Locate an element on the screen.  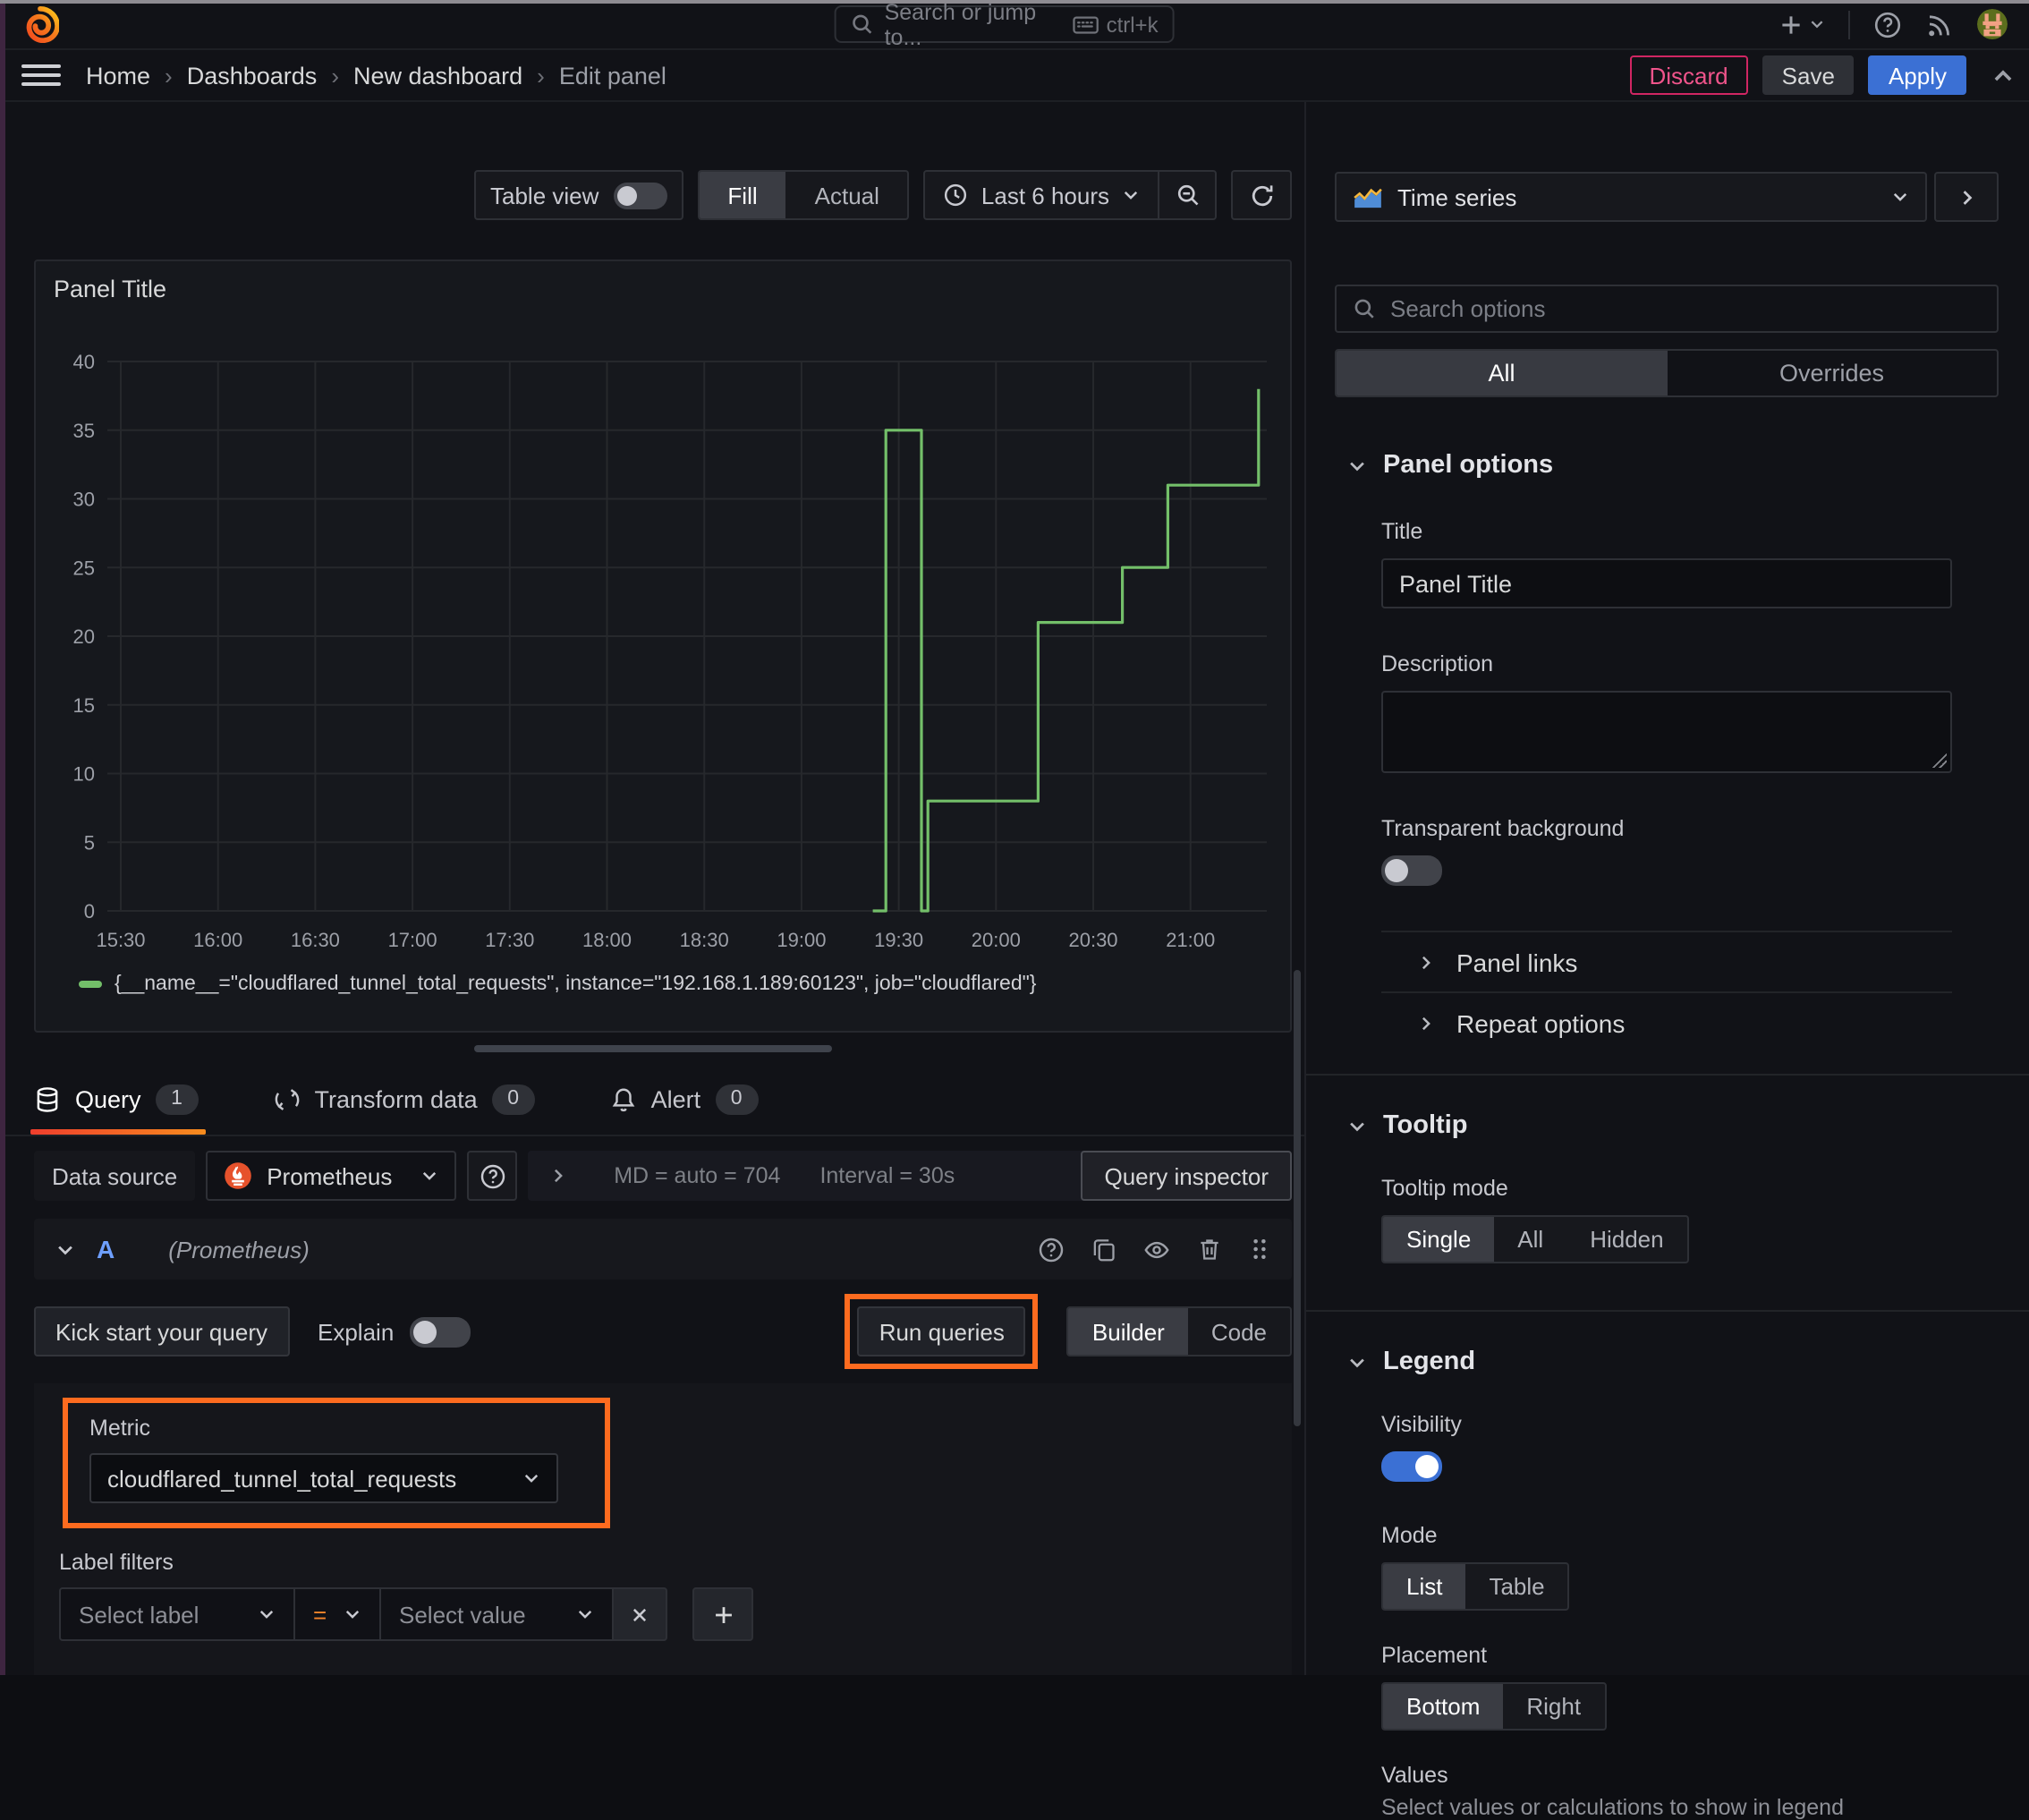
legend-section-header: Legend is located at coordinates (1667, 1362).